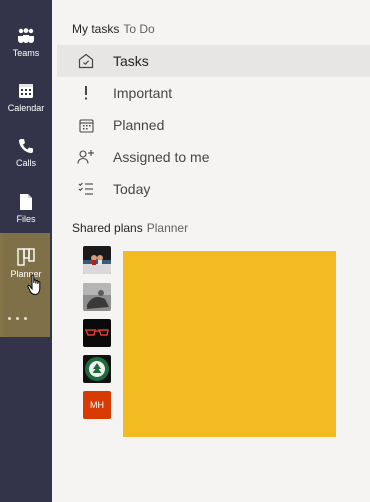  I want to click on file-icon, so click(26, 202).